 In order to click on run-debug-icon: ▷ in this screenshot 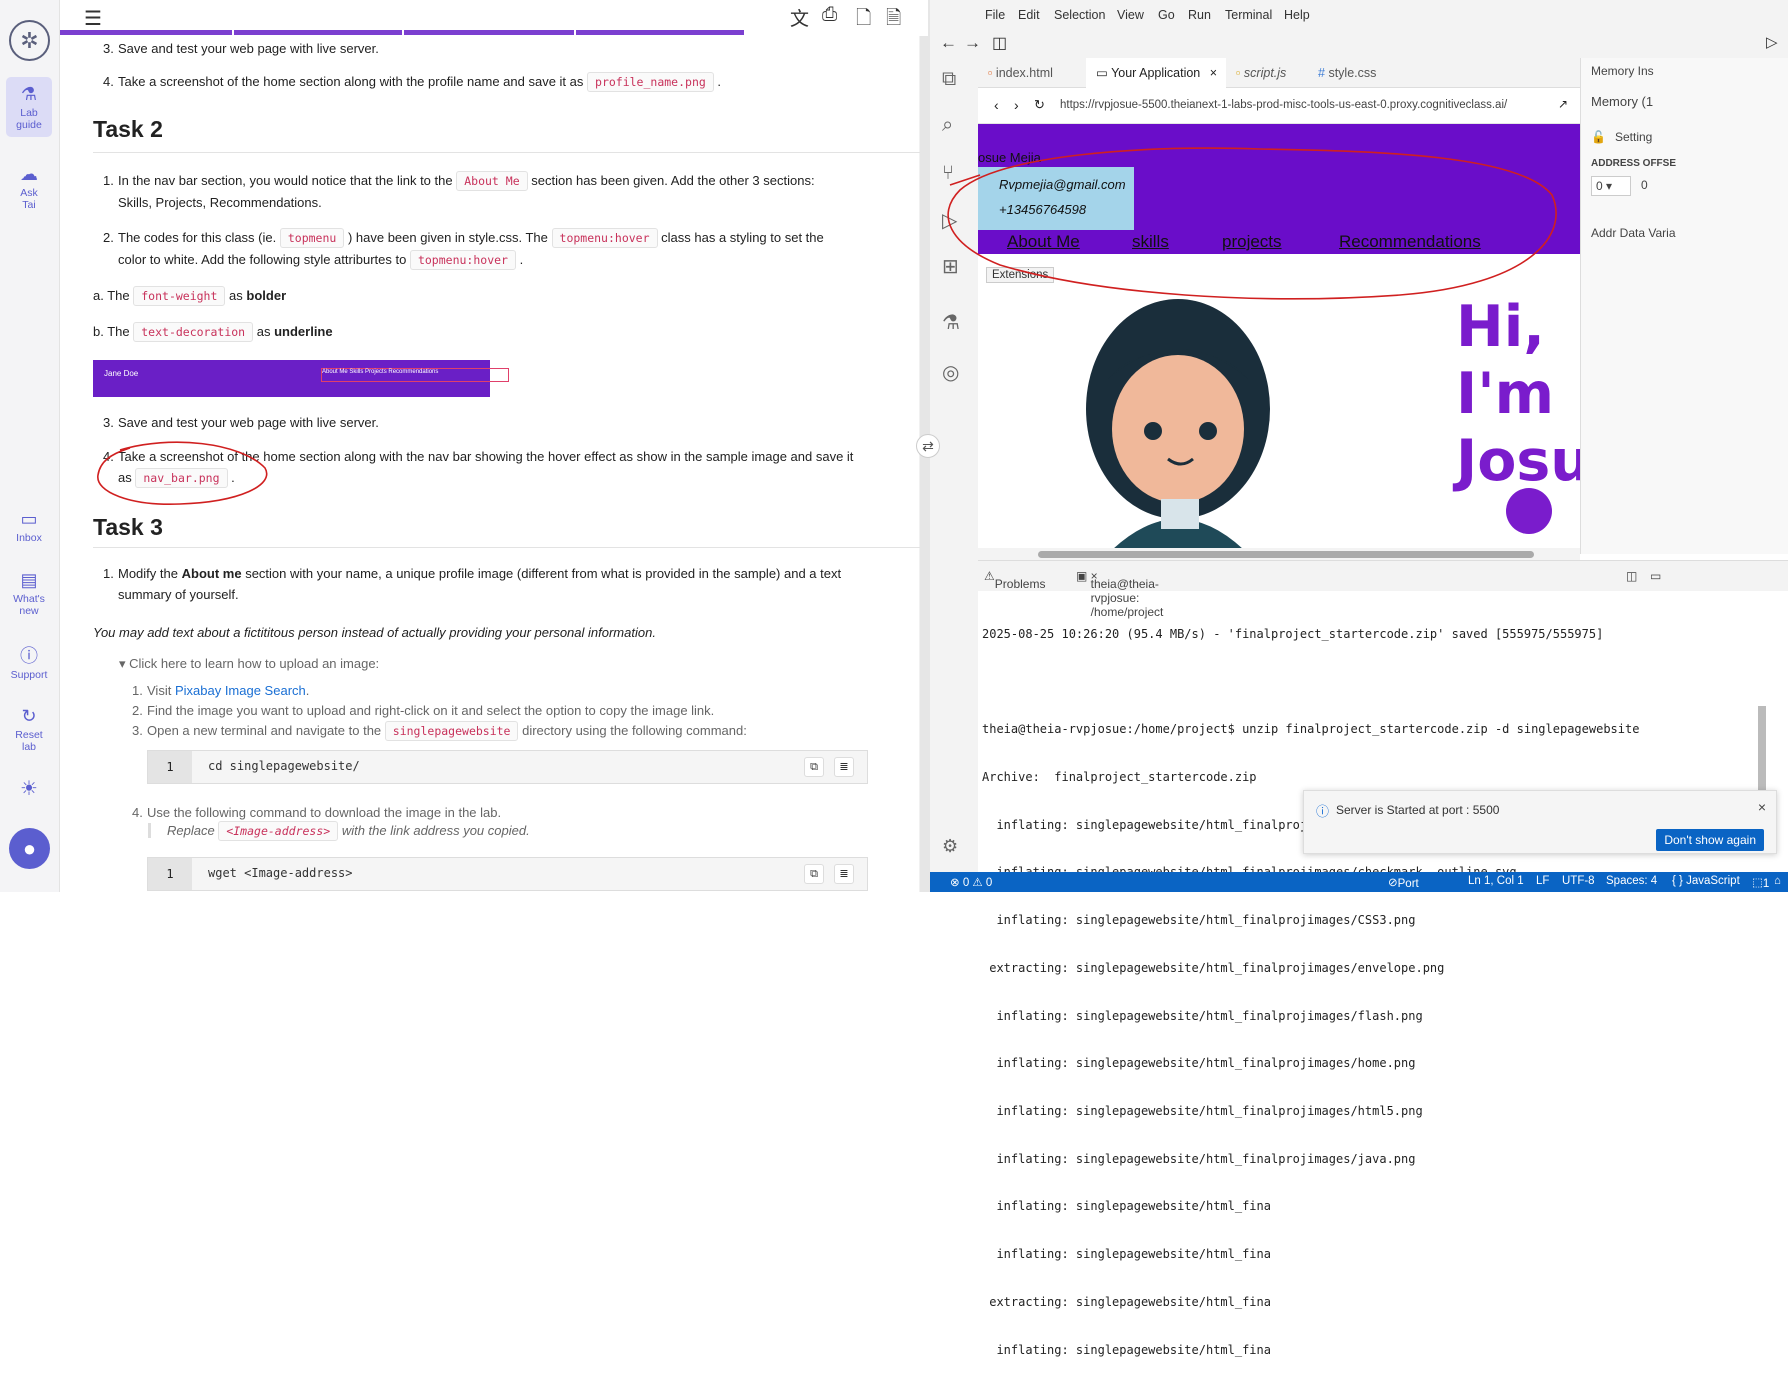, I will do `click(949, 220)`.